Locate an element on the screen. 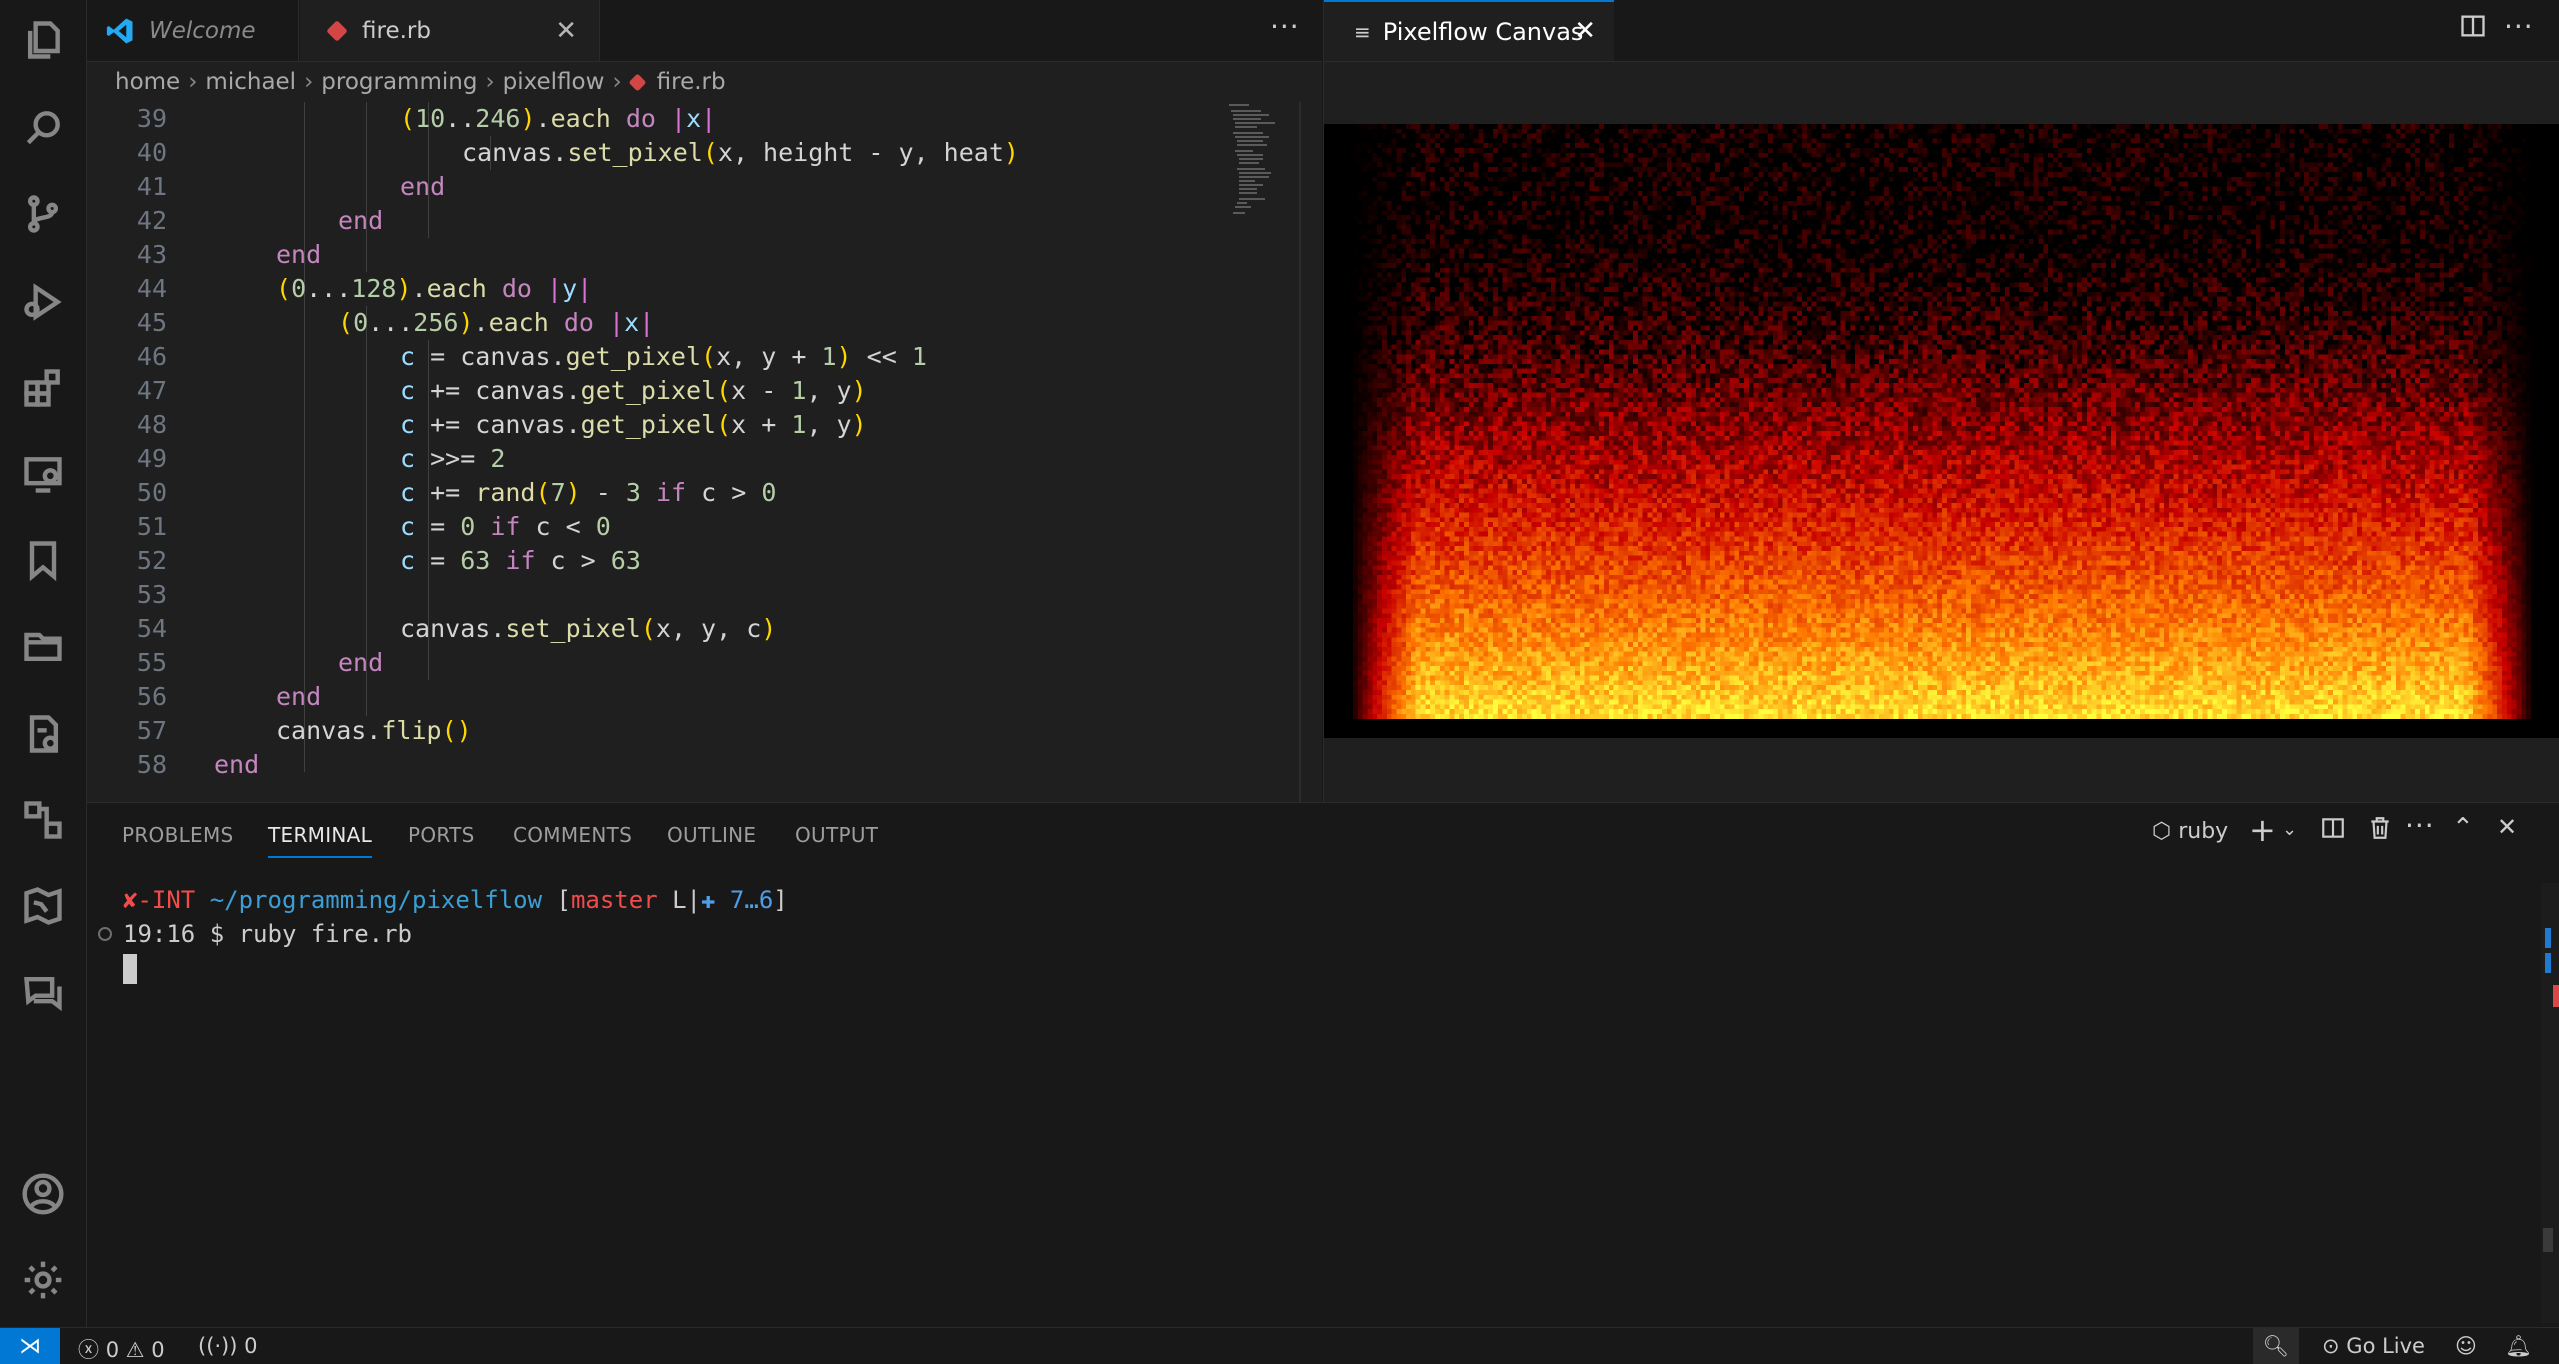  line-number: 56 is located at coordinates (151, 696).